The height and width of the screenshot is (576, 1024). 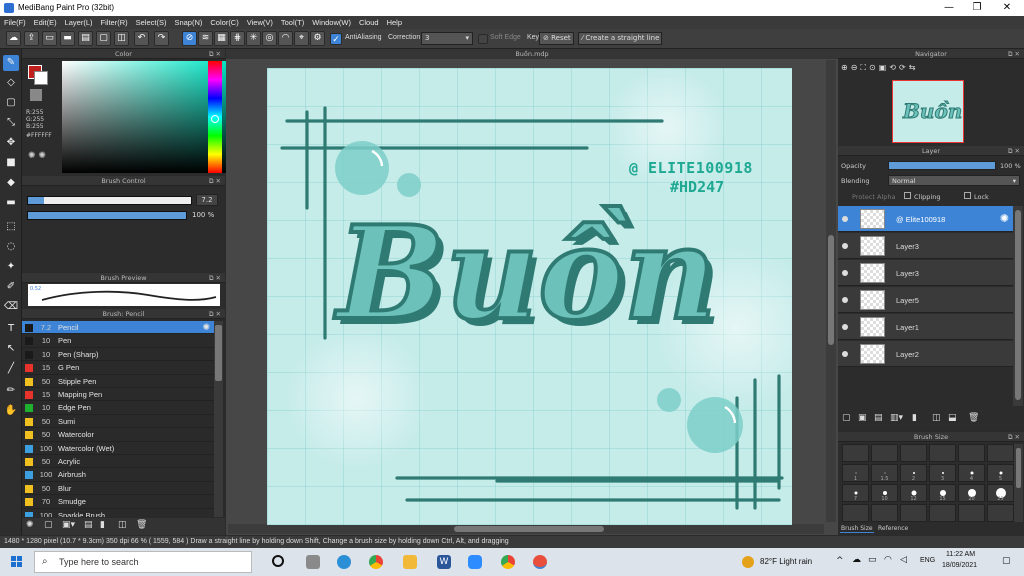 What do you see at coordinates (786, 561) in the screenshot?
I see `weather-text: 82°F Light rain` at bounding box center [786, 561].